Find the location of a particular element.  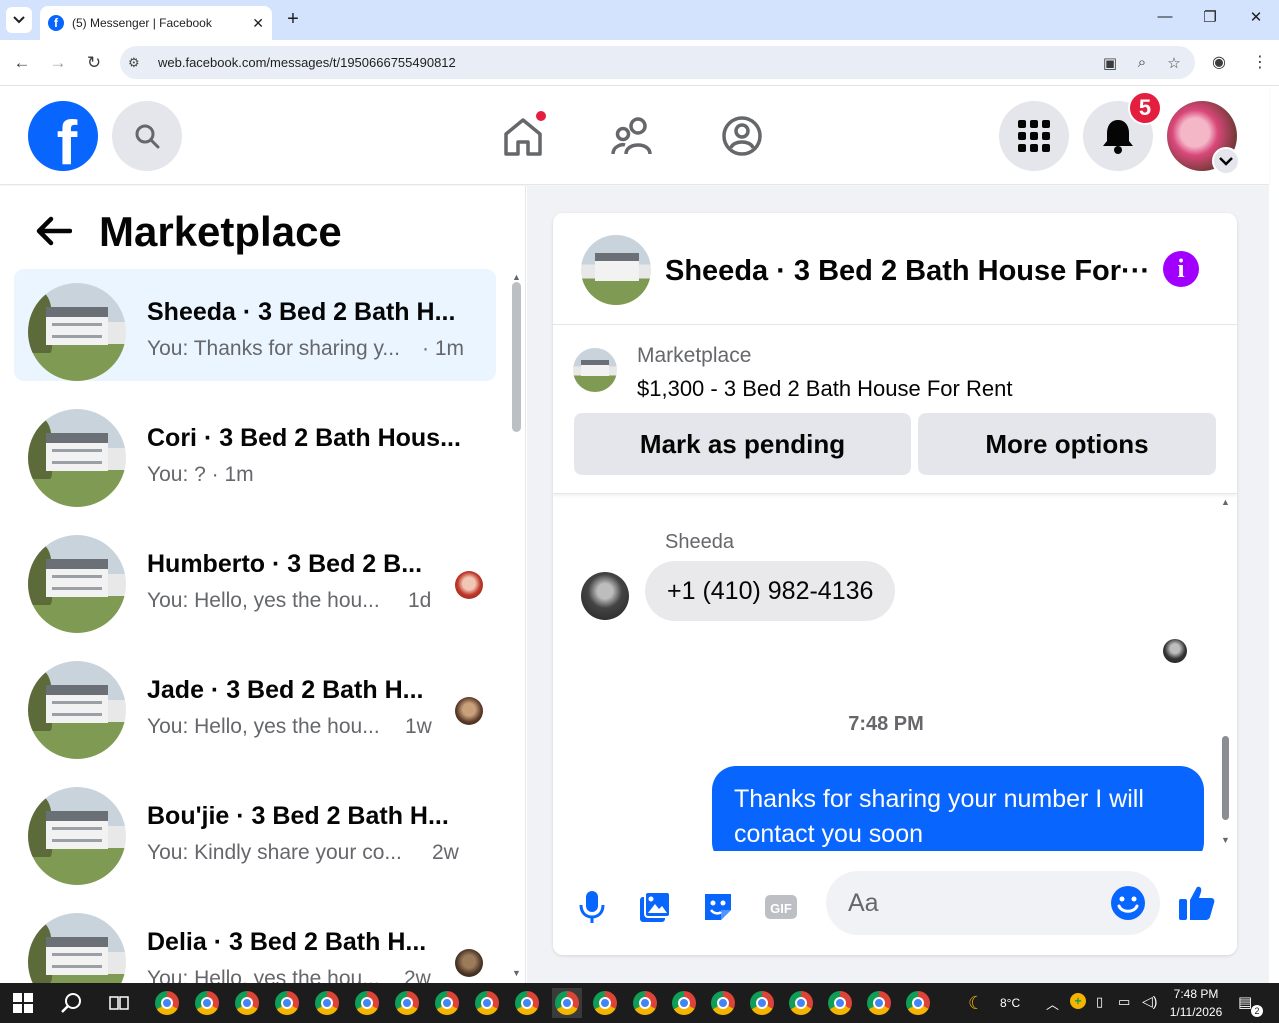

new-tab-button: + is located at coordinates (293, 19).